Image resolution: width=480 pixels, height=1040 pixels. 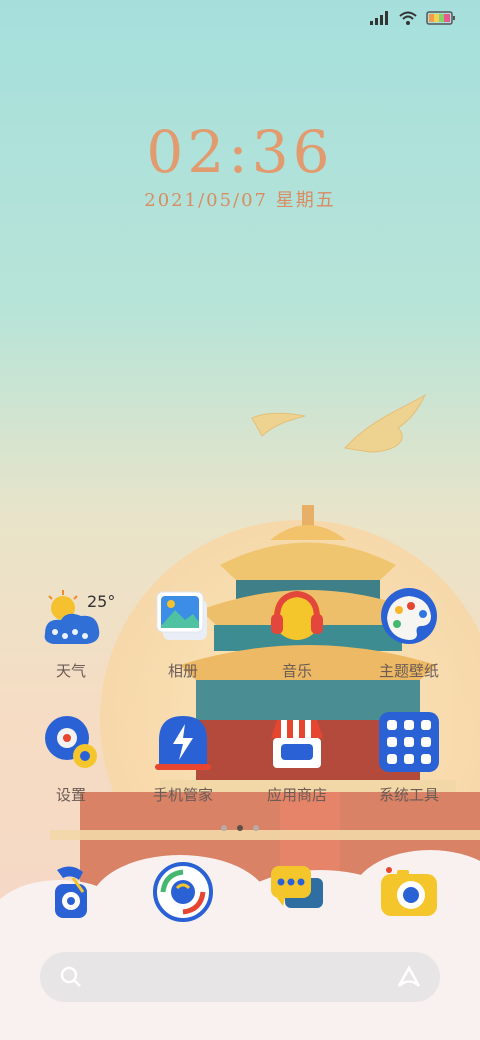 I want to click on dock-messages, so click(x=297, y=892).